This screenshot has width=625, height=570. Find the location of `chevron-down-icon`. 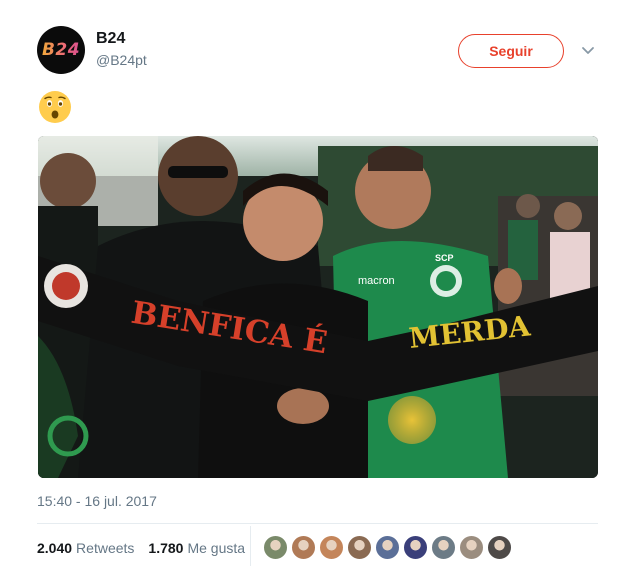

chevron-down-icon is located at coordinates (588, 50).